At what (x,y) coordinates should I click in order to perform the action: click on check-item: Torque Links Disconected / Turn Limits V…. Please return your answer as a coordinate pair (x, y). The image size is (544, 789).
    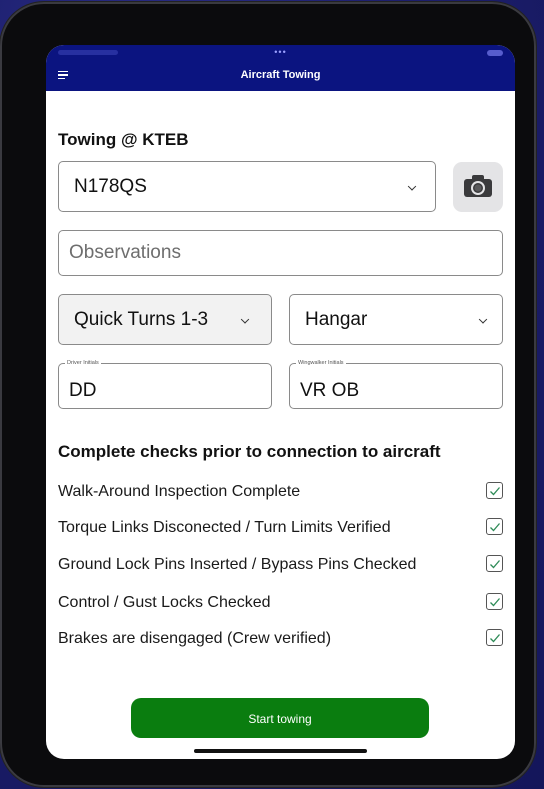
    Looking at the image, I should click on (280, 528).